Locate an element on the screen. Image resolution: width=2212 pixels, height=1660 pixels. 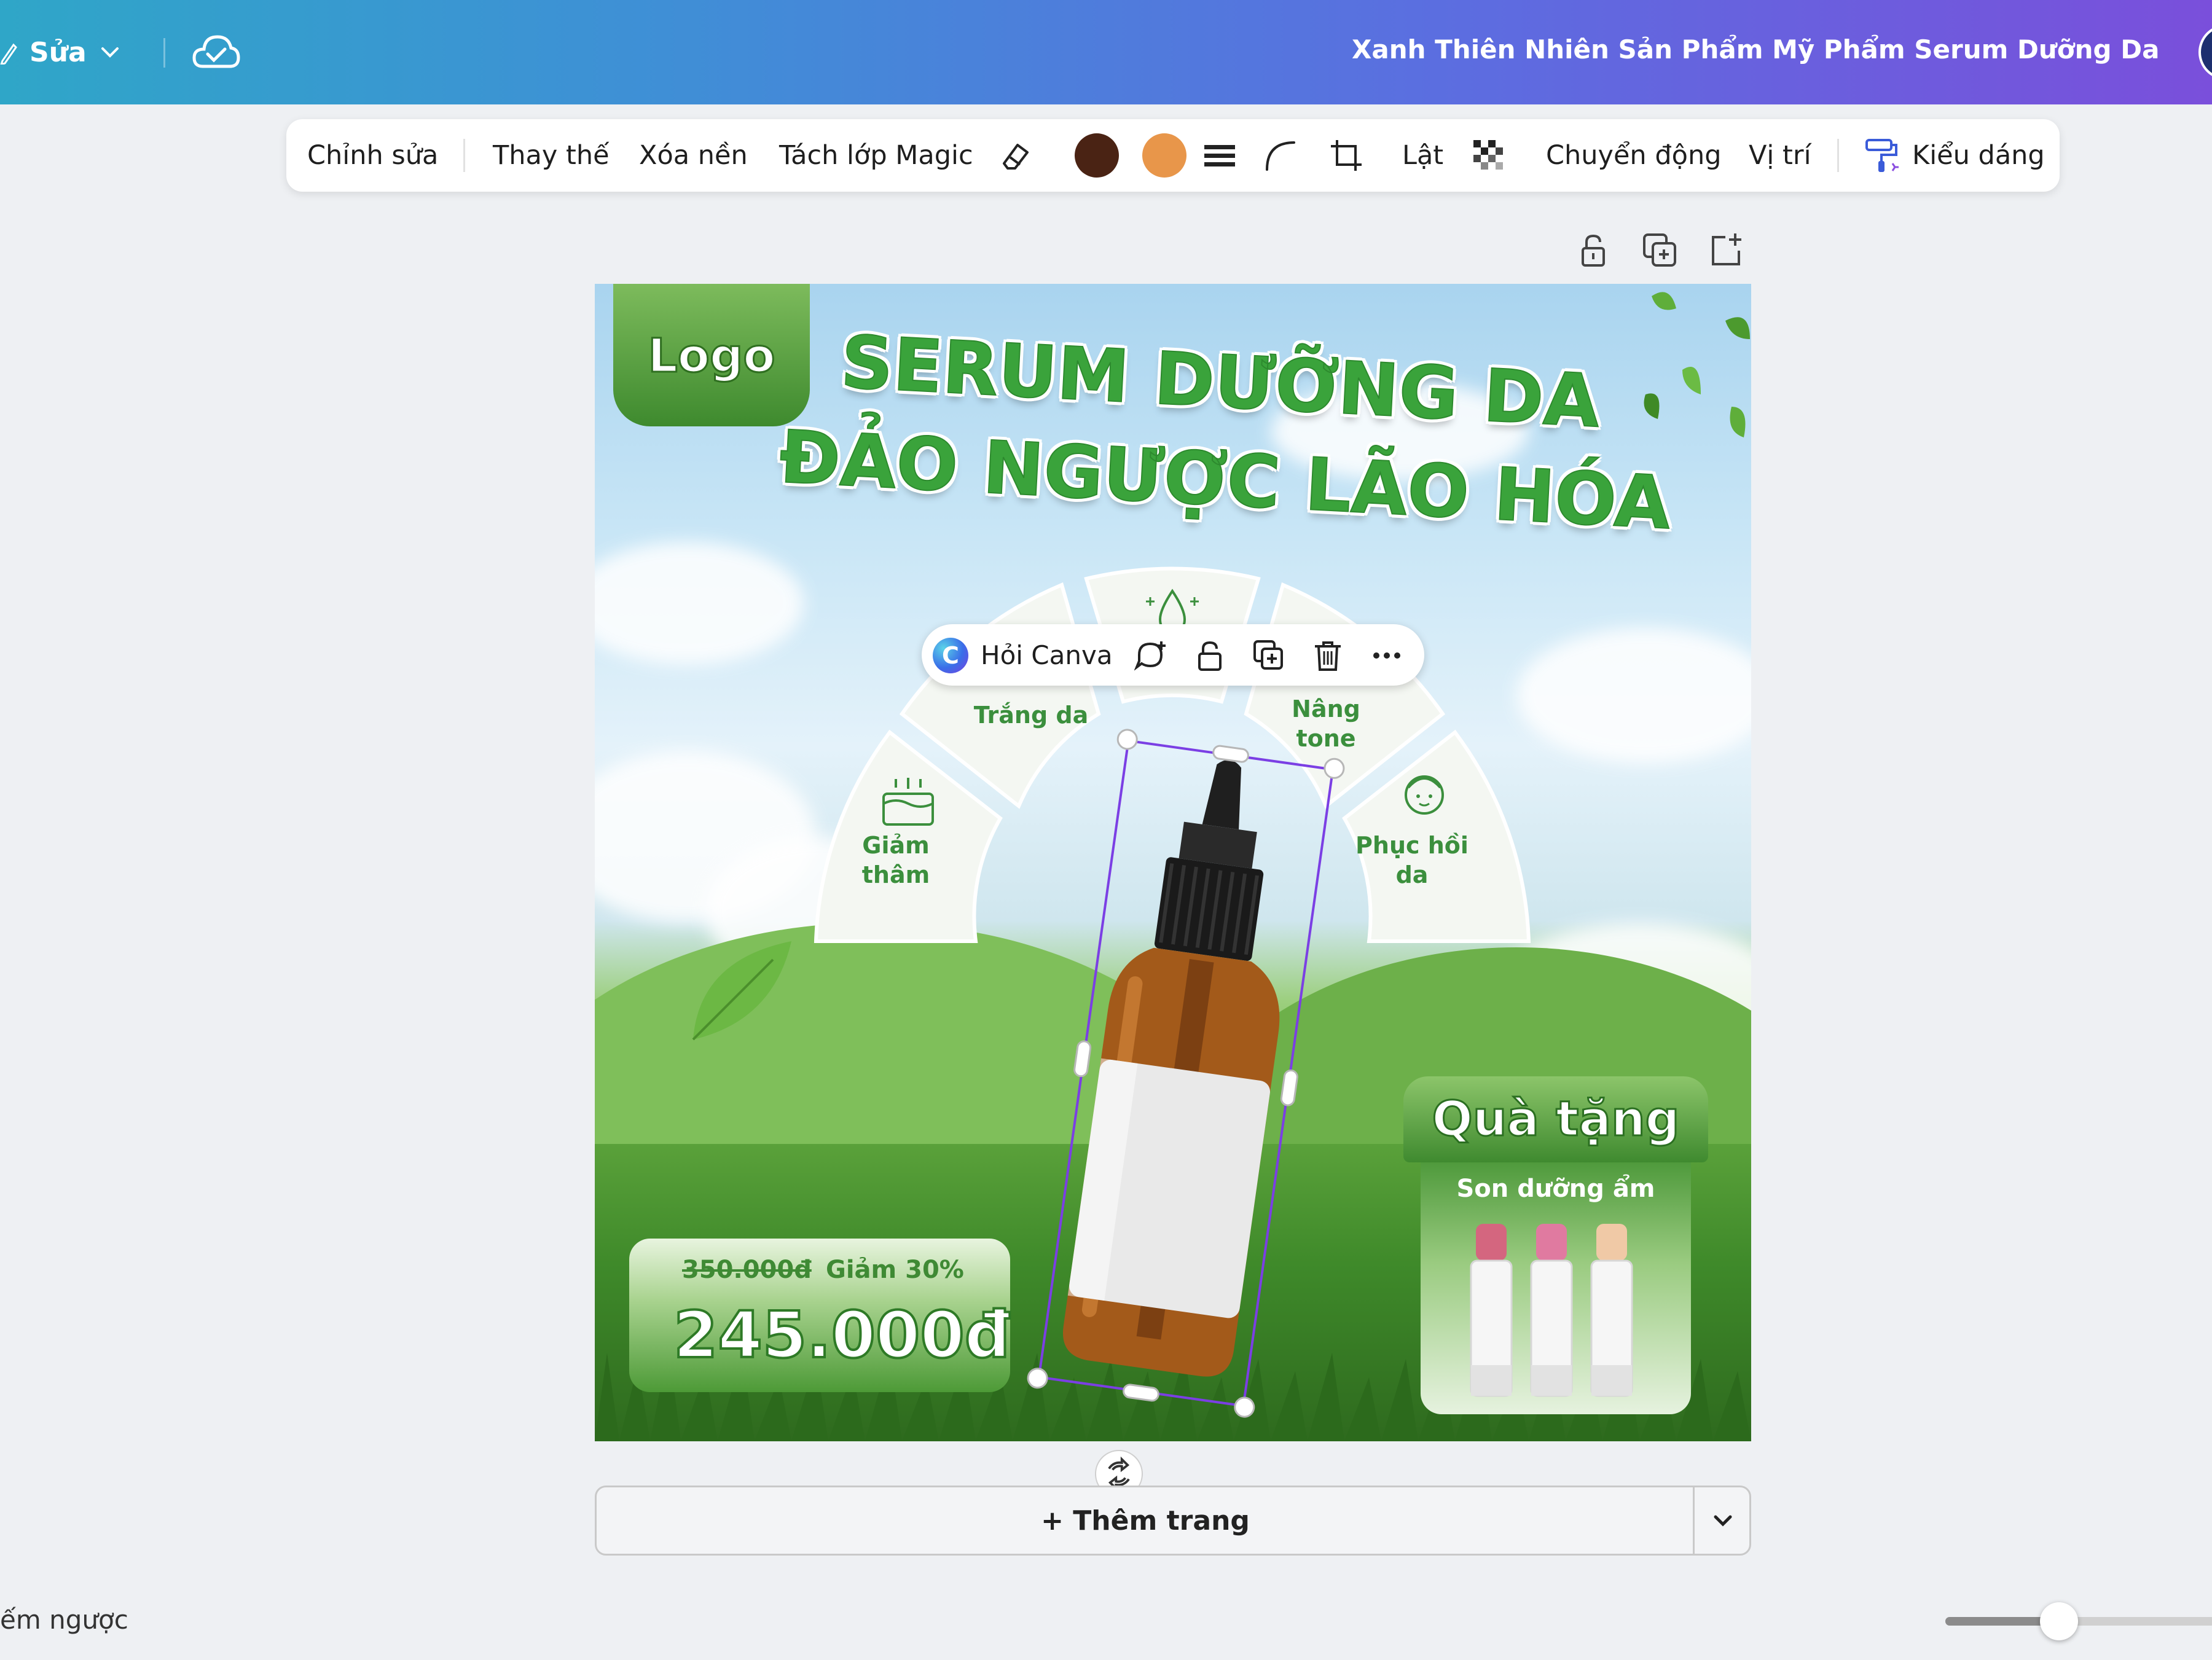
skin-layers-icon is located at coordinates (908, 802).